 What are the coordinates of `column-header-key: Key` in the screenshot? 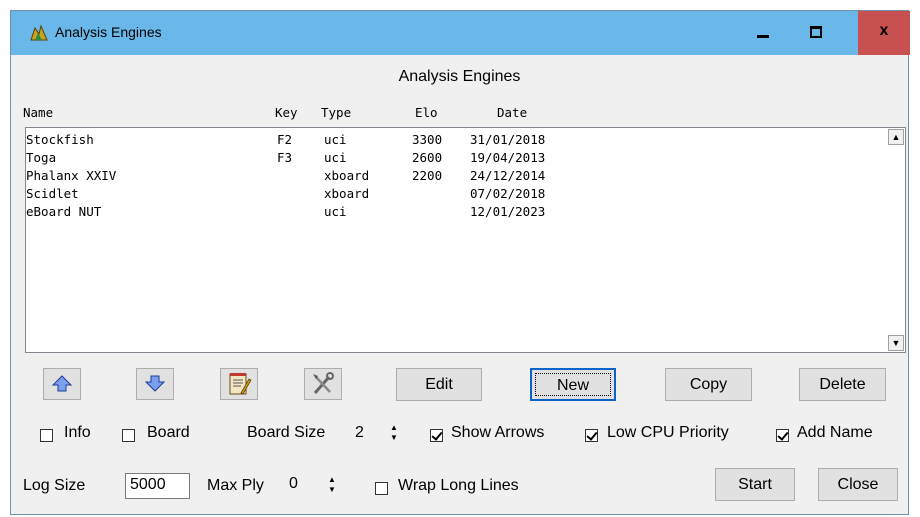 It's located at (286, 112).